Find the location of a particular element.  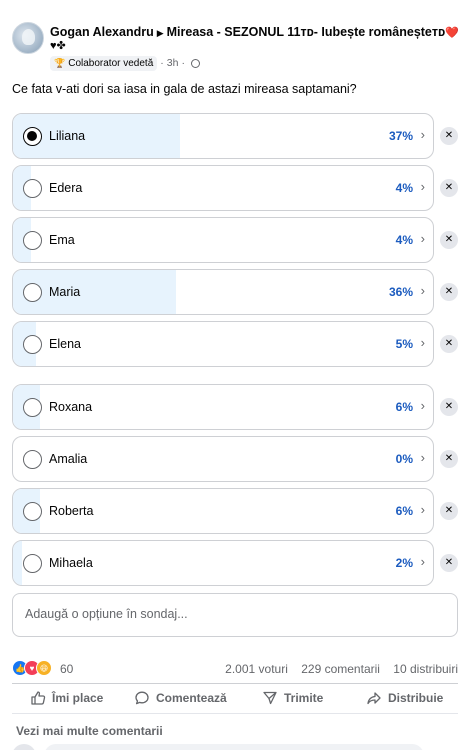

arrow-right-icon: ▶ is located at coordinates (160, 33).